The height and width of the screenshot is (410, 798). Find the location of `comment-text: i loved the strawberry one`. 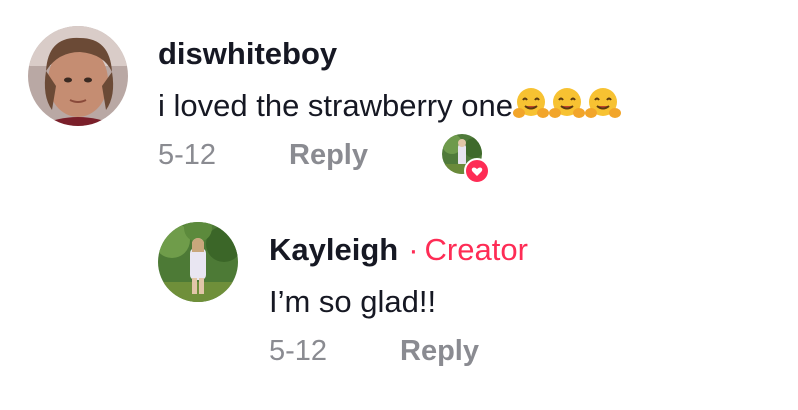

comment-text: i loved the strawberry one is located at coordinates (389, 107).